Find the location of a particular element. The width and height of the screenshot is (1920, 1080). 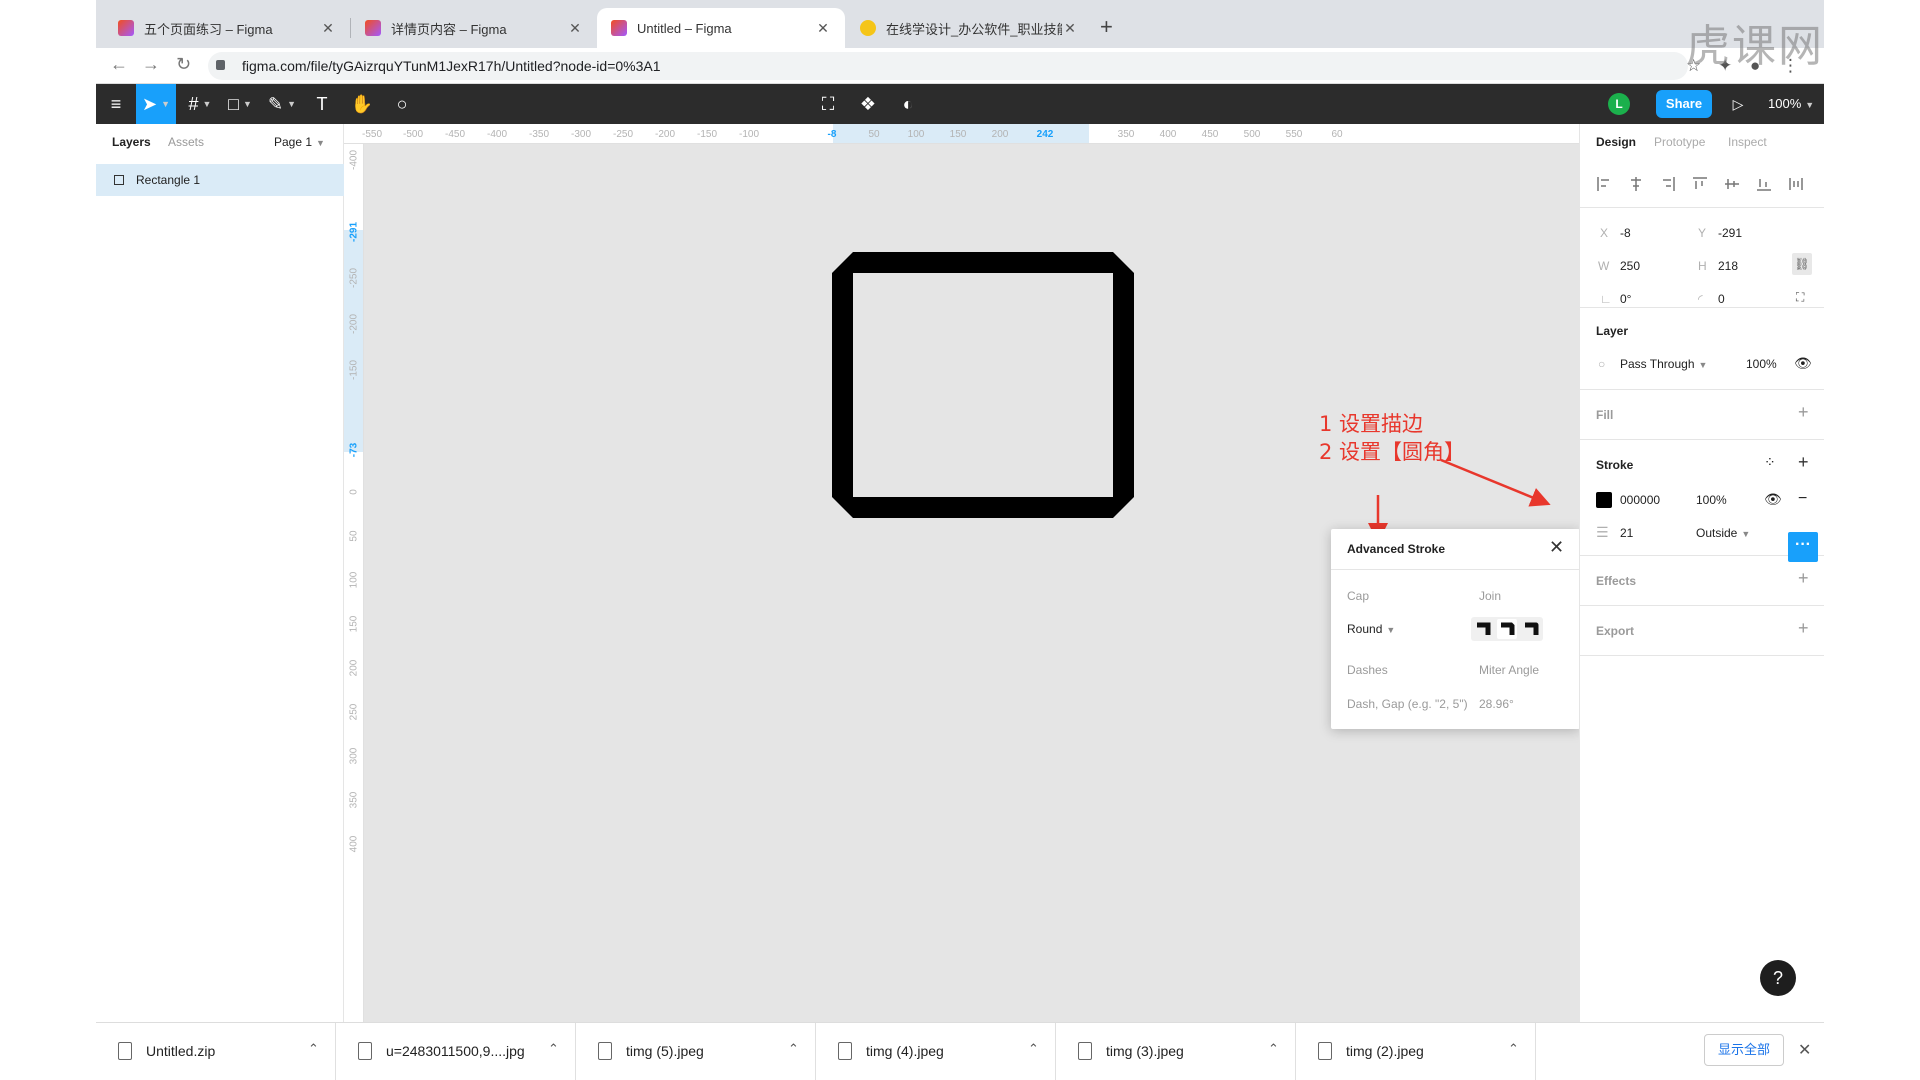

ruler-tick-label: -8 is located at coordinates (832, 134).